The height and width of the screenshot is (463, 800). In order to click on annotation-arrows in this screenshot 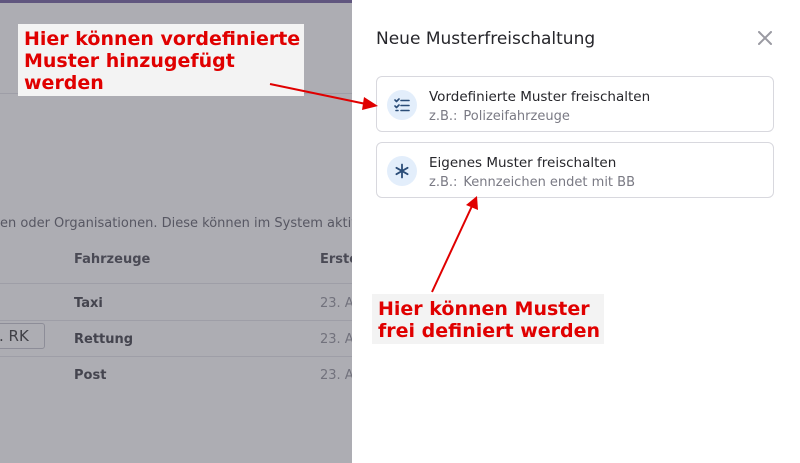, I will do `click(373, 188)`.